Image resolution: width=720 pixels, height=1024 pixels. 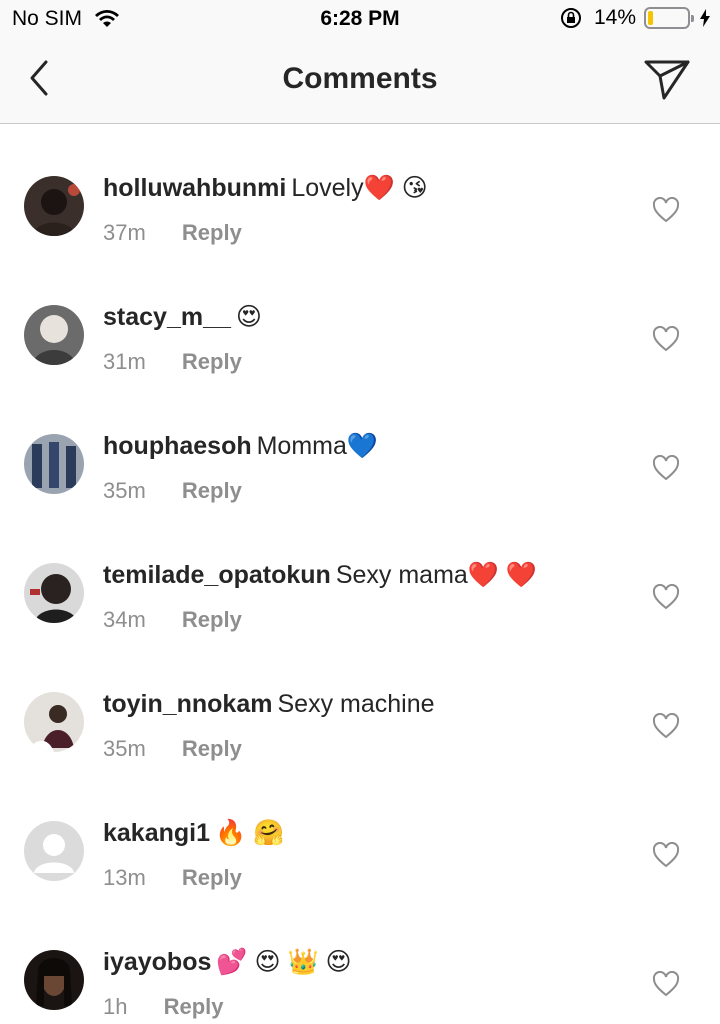 I want to click on comment-username: houphaesoh, so click(x=177, y=446).